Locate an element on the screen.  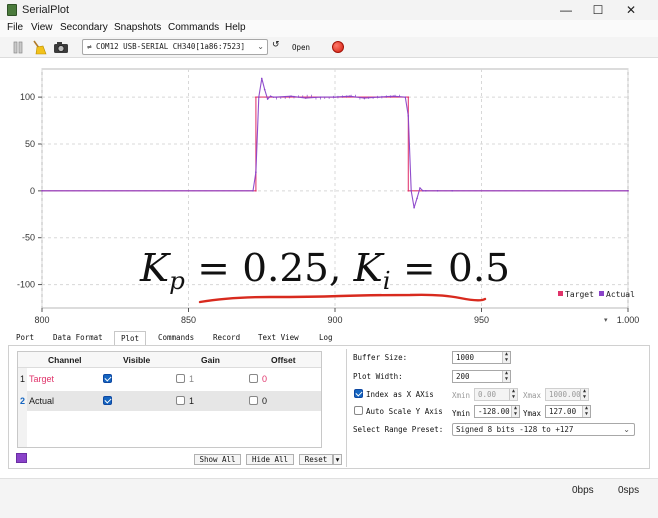
buffer-size-spinbox: 1000 ▲ ▼ is located at coordinates (481, 357).